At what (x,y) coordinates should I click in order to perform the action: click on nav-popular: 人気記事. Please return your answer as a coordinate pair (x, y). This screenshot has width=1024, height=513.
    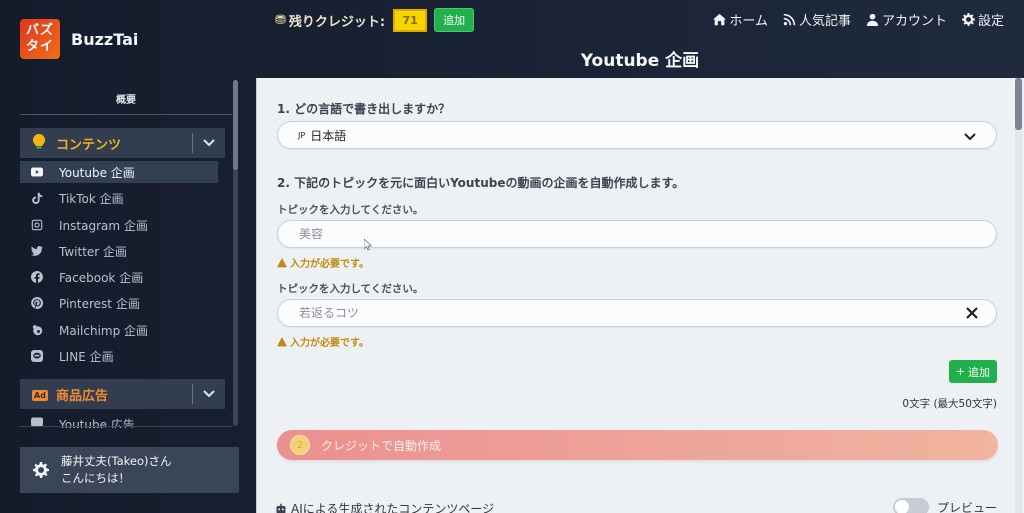
    Looking at the image, I should click on (817, 19).